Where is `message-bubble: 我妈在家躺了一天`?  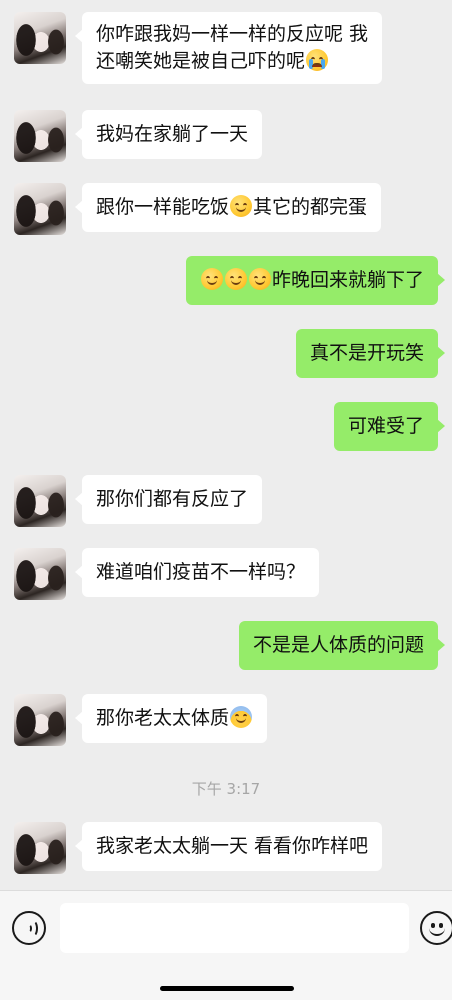 message-bubble: 我妈在家躺了一天 is located at coordinates (168, 134).